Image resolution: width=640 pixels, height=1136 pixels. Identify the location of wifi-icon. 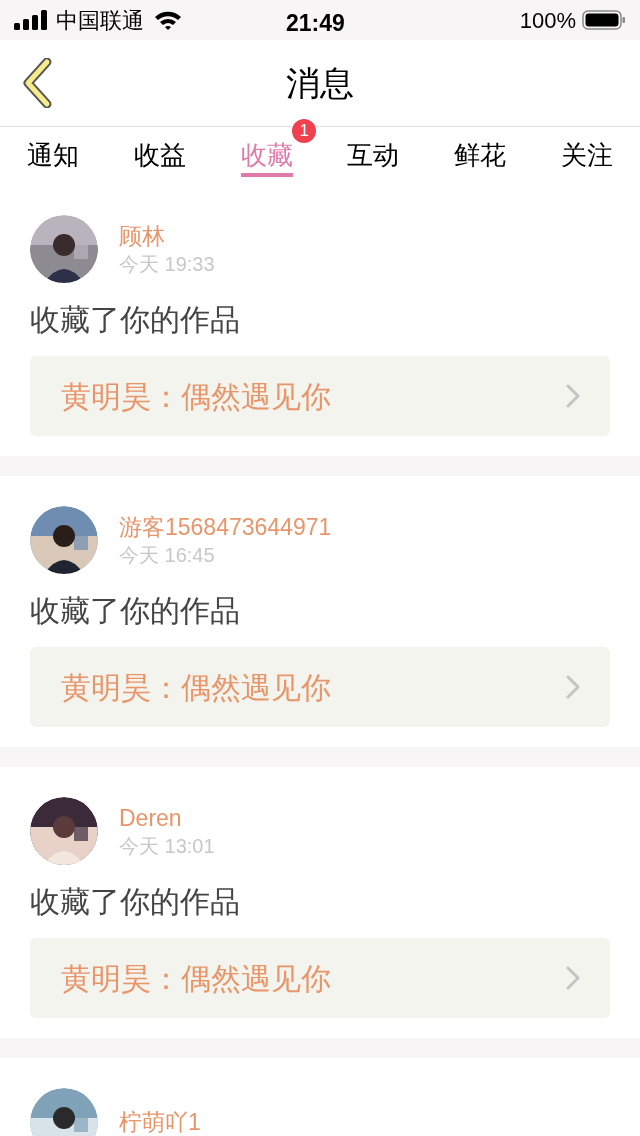
(168, 20).